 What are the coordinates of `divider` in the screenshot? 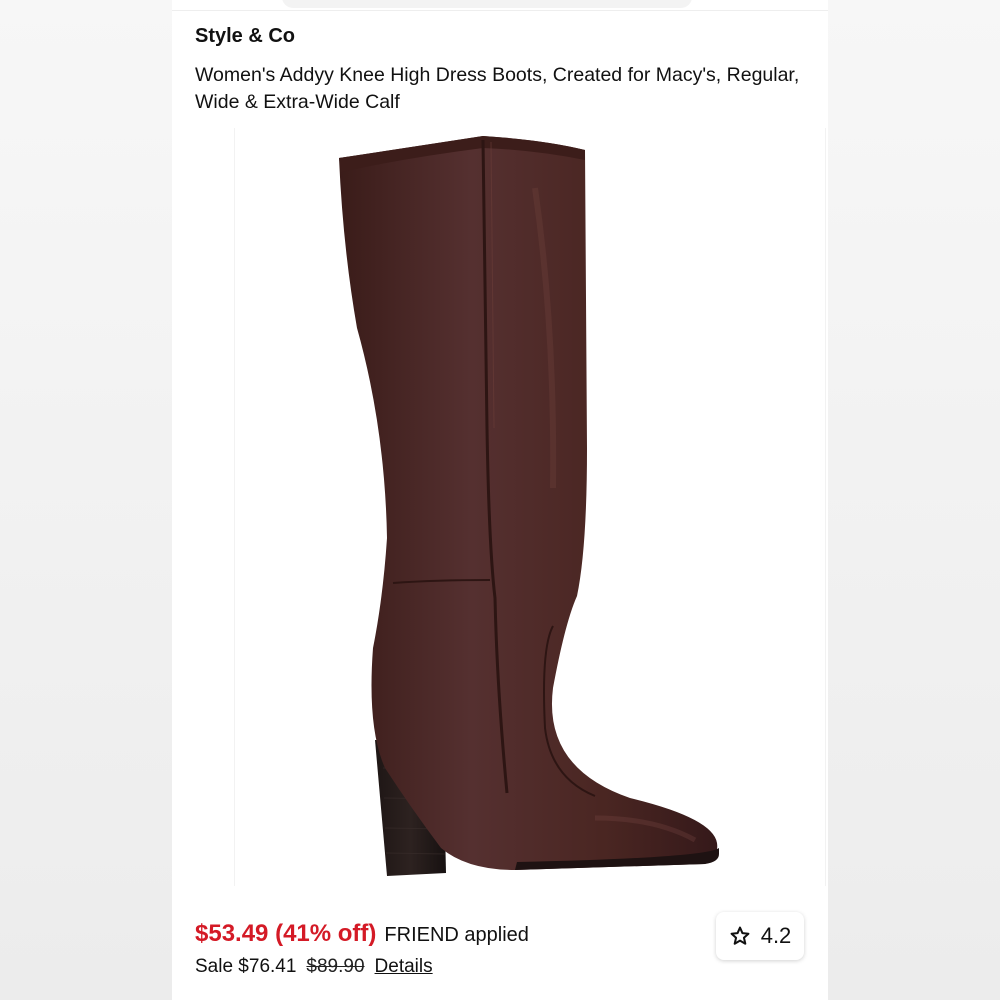 It's located at (500, 10).